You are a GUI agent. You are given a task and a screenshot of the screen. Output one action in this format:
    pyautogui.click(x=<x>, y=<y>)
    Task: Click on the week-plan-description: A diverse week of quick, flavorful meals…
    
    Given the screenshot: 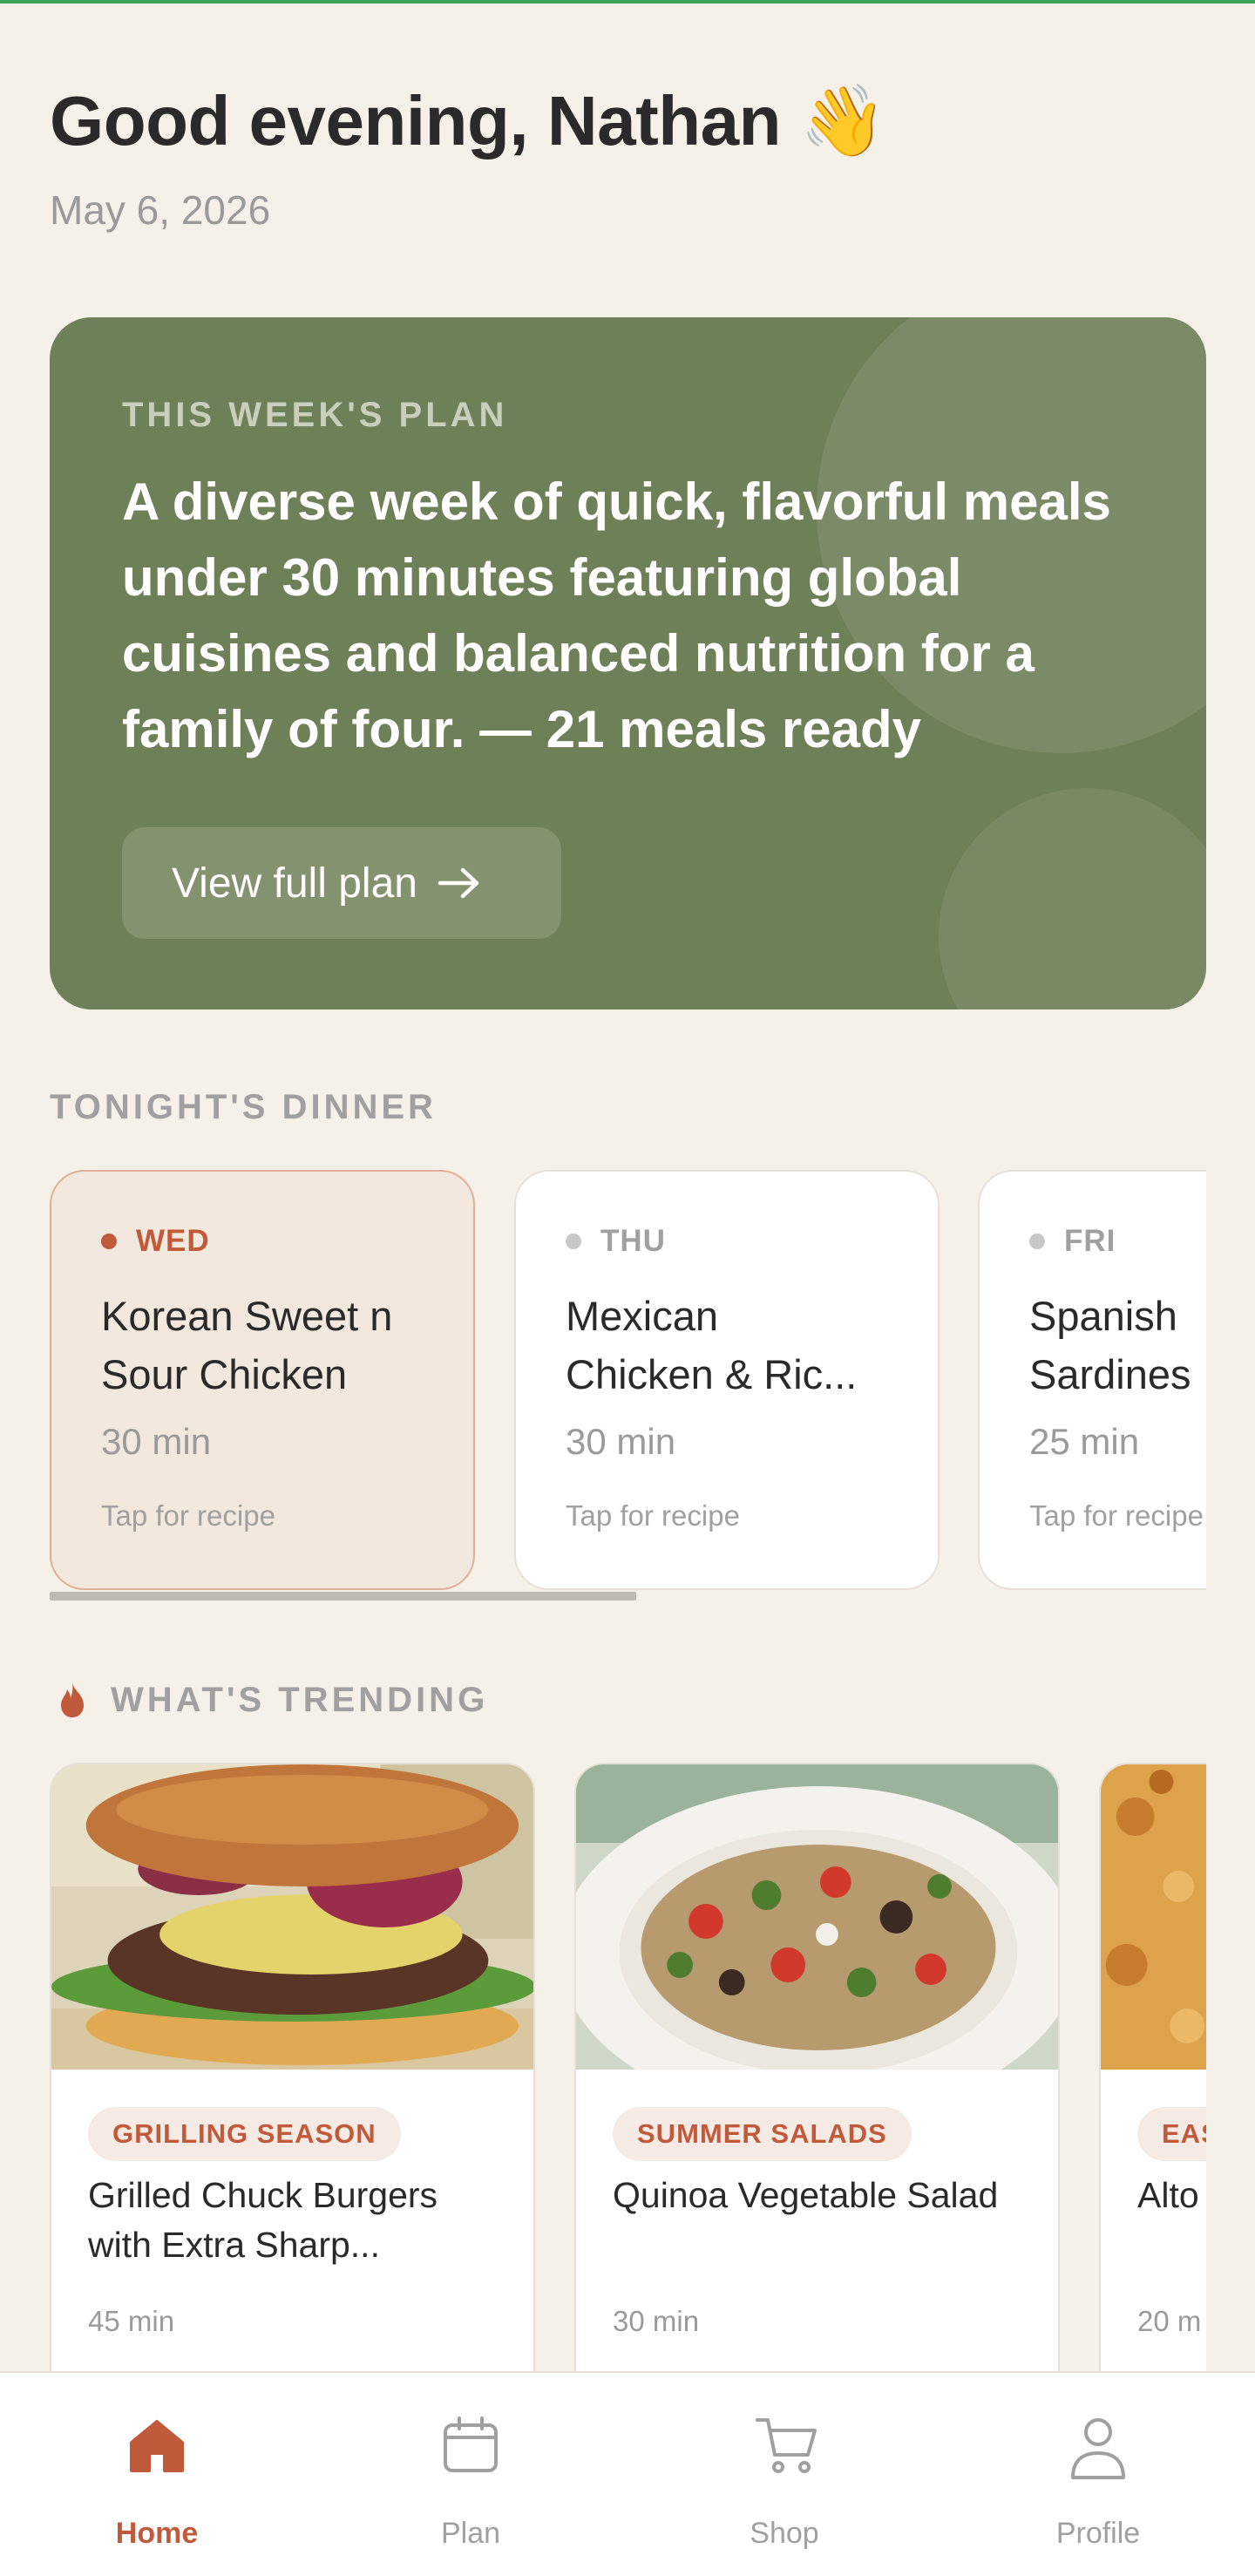 What is the action you would take?
    pyautogui.click(x=617, y=615)
    